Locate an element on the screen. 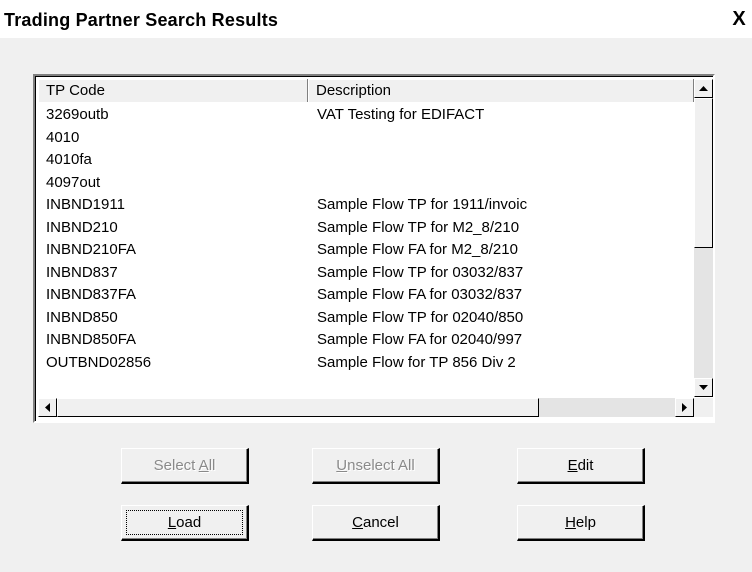 This screenshot has width=752, height=572. tp-code-cell: INBND837FA is located at coordinates (91, 294).